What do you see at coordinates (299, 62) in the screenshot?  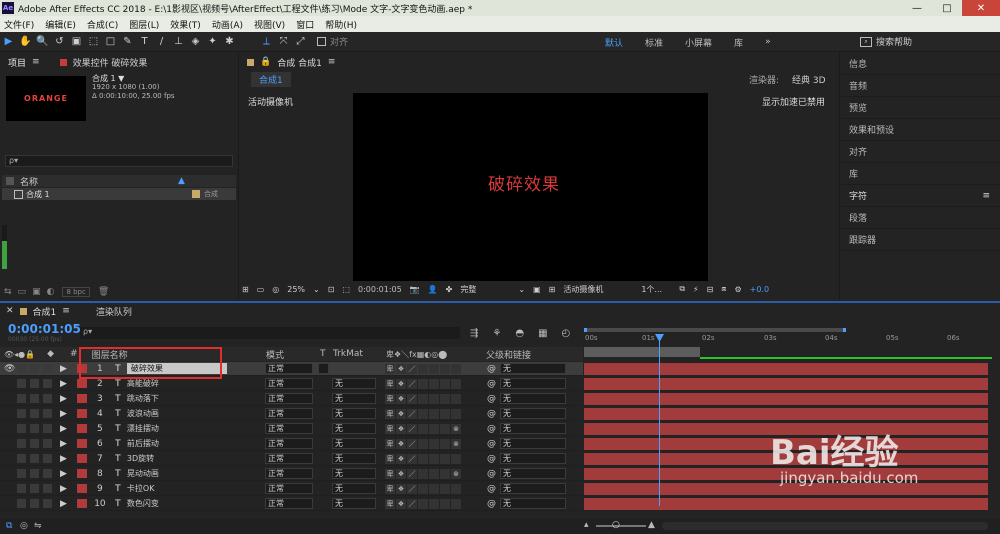 I see `tab-composition: 合成 合成1` at bounding box center [299, 62].